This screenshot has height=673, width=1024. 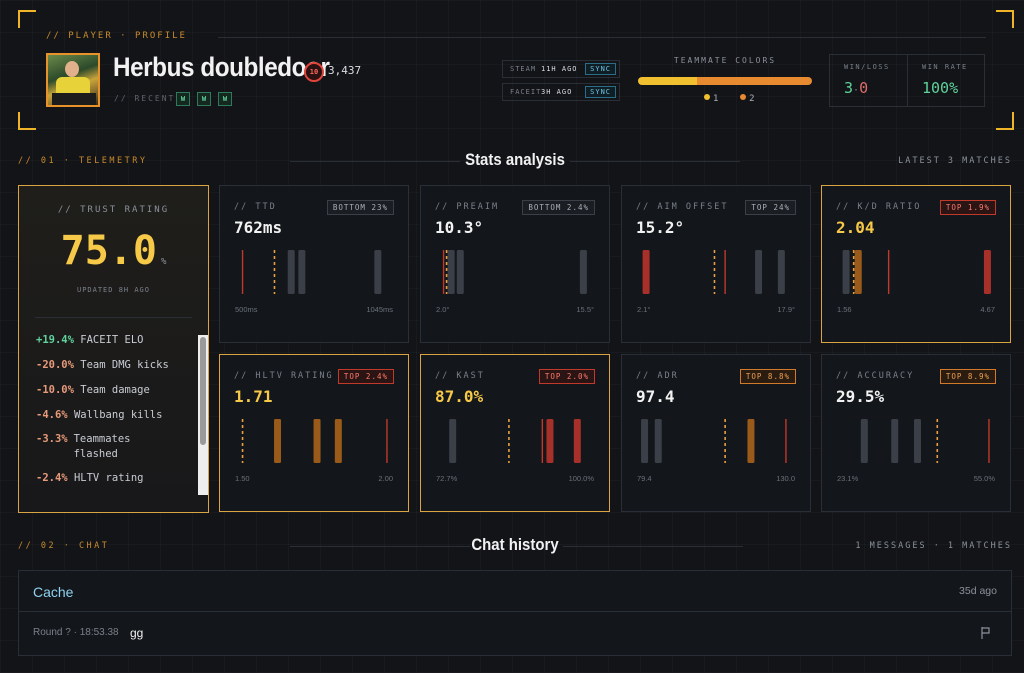 I want to click on range-max: 15.5°, so click(x=585, y=309).